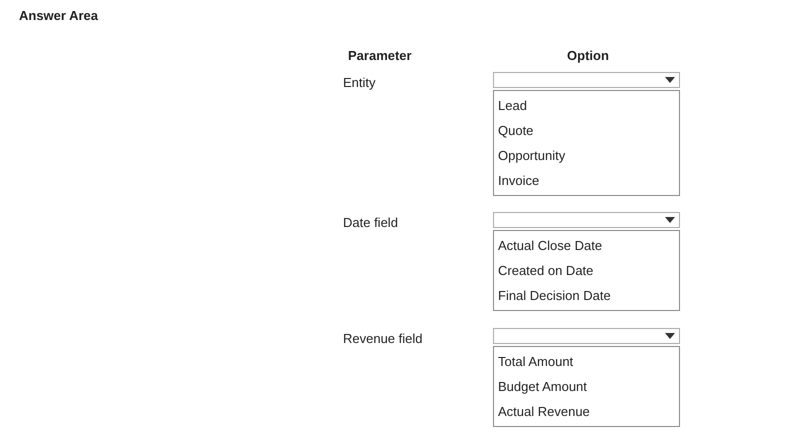  Describe the element at coordinates (370, 223) in the screenshot. I see `parameter-label: Date field` at that location.